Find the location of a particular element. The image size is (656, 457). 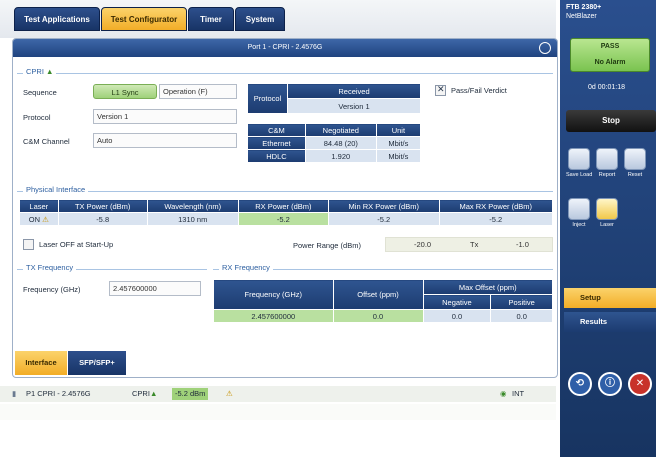

physical-header: Max RX Power (dBm) is located at coordinates (496, 206).